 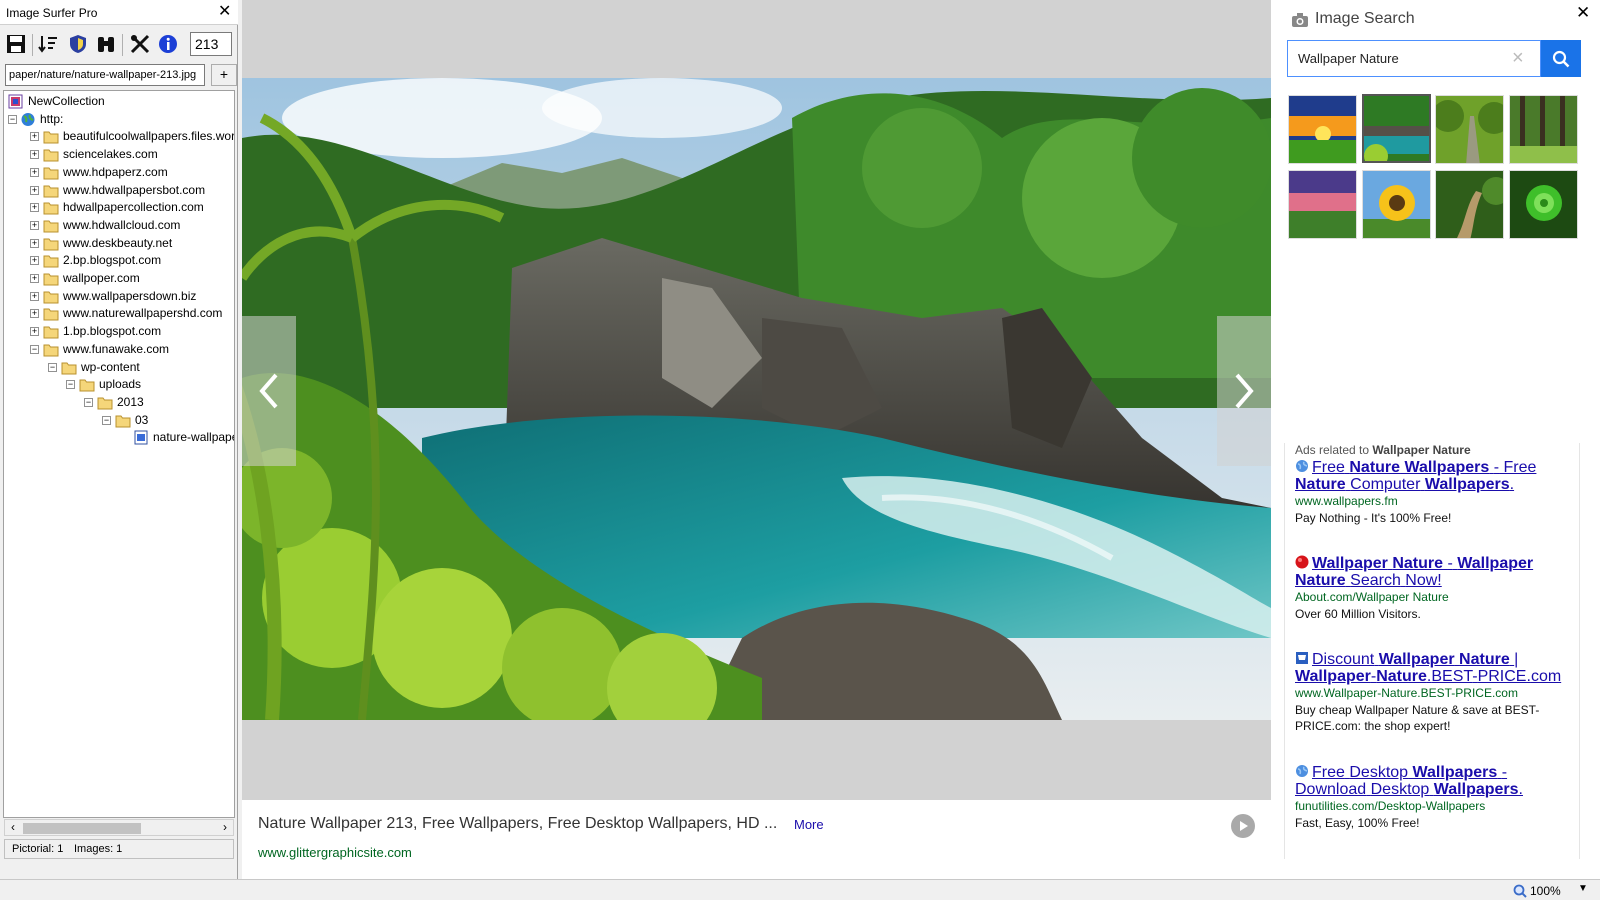 What do you see at coordinates (1414, 58) in the screenshot?
I see `search-field: Wallpaper Nature ×` at bounding box center [1414, 58].